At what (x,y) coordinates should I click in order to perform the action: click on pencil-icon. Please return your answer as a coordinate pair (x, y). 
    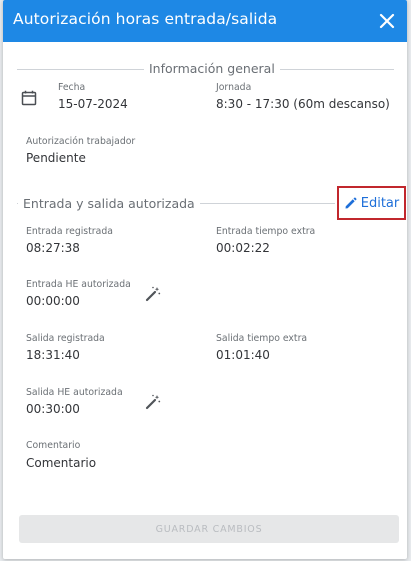
    Looking at the image, I should click on (351, 202).